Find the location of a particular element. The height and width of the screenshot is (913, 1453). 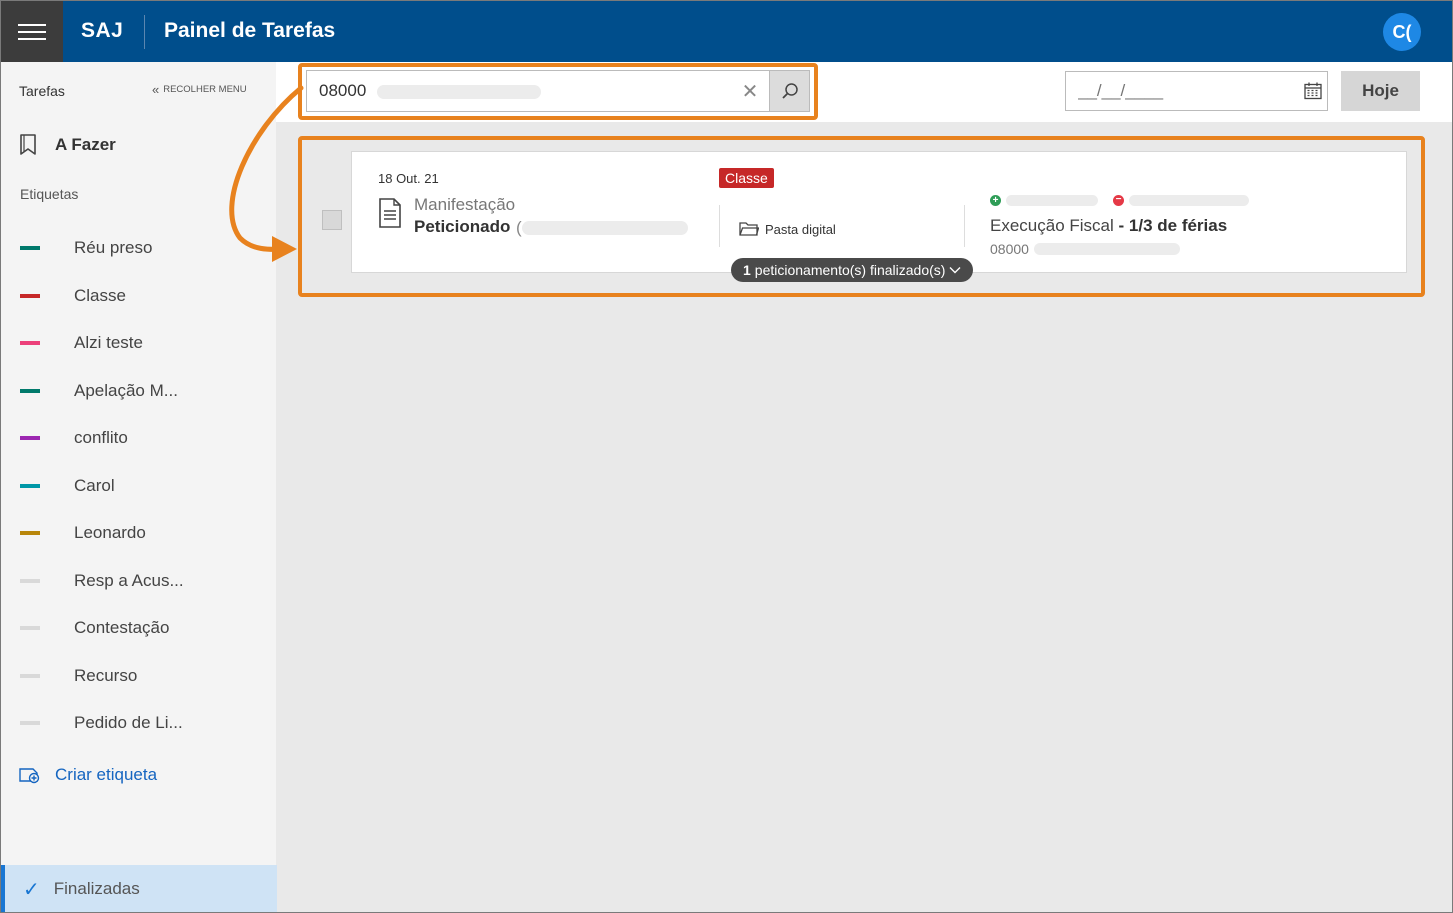

annotation-arrow is located at coordinates (266, 173).